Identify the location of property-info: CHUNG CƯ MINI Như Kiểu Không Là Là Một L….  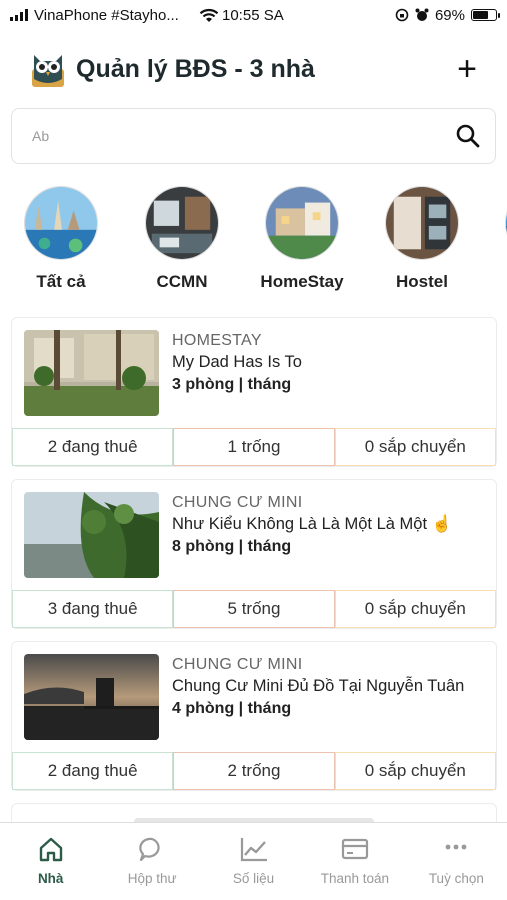
(312, 541).